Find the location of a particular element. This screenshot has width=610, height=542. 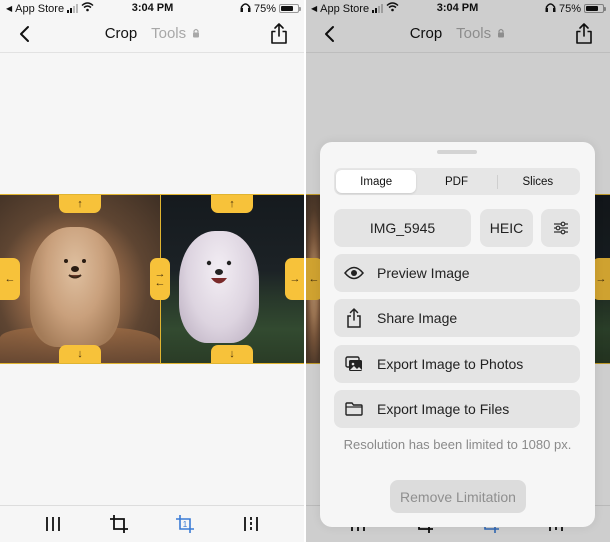

action-label: Export Image to Photos is located at coordinates (450, 364).